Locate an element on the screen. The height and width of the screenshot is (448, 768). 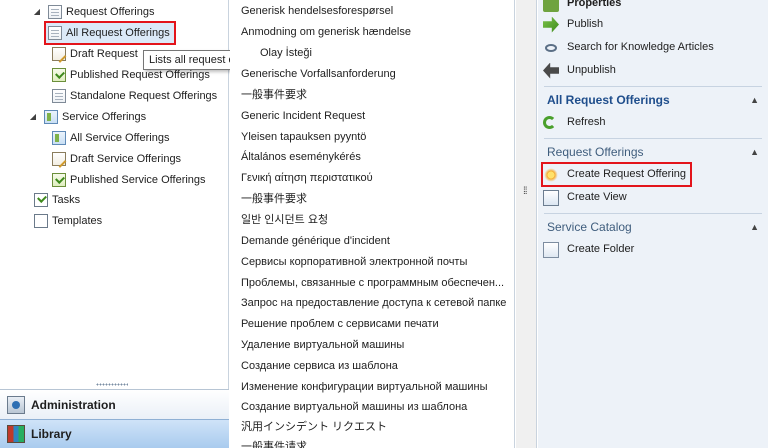
section-title: Service Catalog is located at coordinates (589, 227).